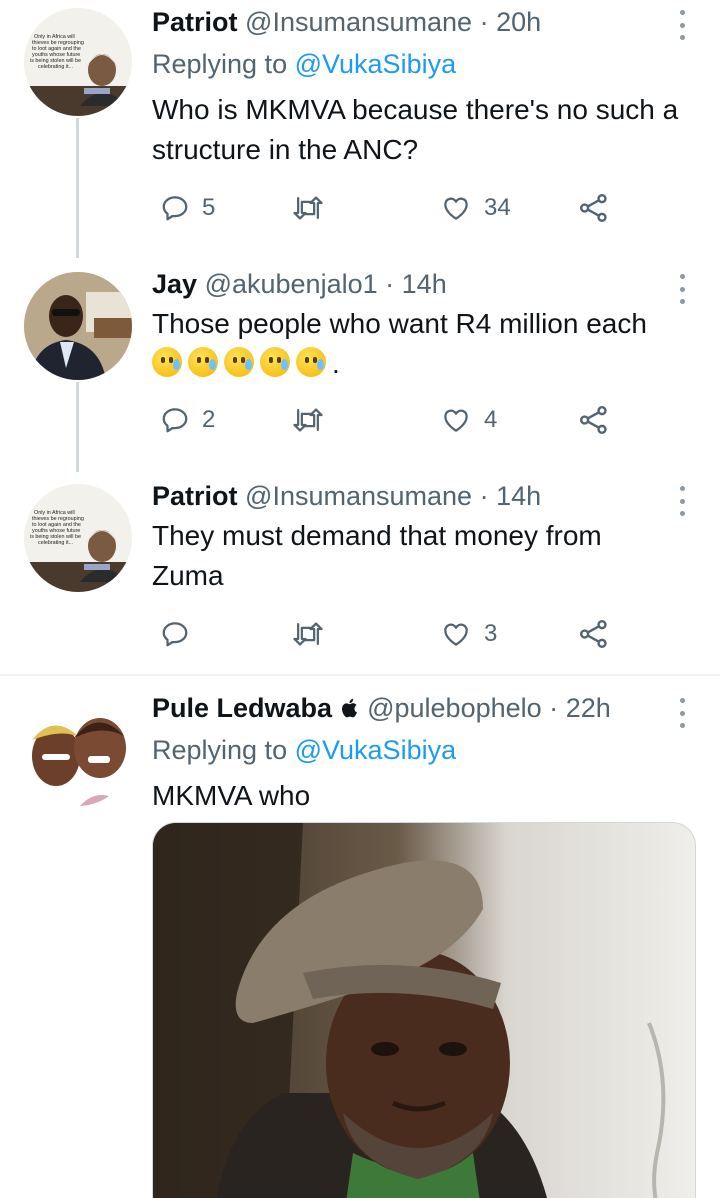 This screenshot has width=720, height=1198. What do you see at coordinates (242, 708) in the screenshot?
I see `author-name: Pule Ledwaba` at bounding box center [242, 708].